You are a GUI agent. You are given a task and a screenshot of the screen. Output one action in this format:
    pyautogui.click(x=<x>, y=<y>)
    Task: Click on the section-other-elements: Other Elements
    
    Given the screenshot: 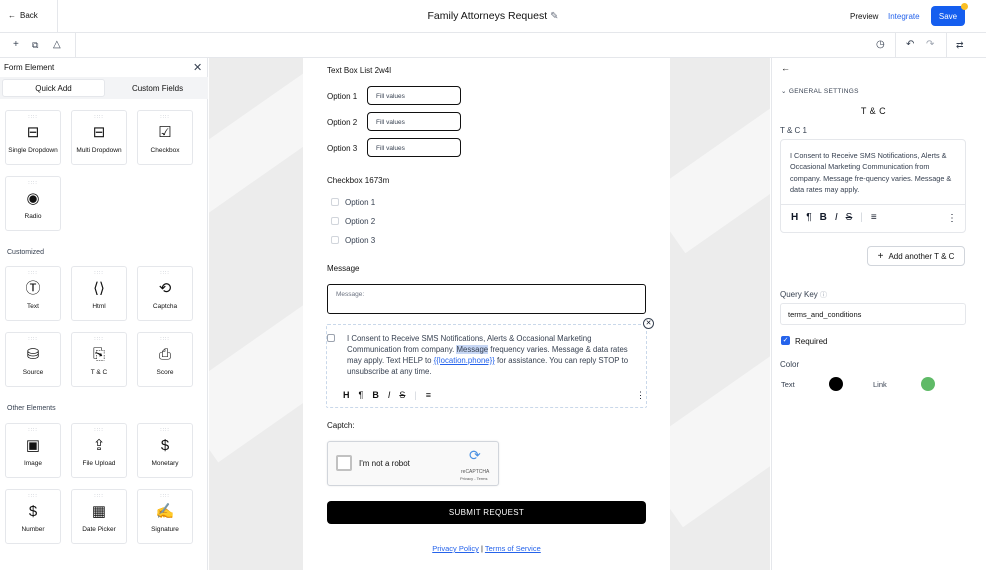 What is the action you would take?
    pyautogui.click(x=31, y=408)
    